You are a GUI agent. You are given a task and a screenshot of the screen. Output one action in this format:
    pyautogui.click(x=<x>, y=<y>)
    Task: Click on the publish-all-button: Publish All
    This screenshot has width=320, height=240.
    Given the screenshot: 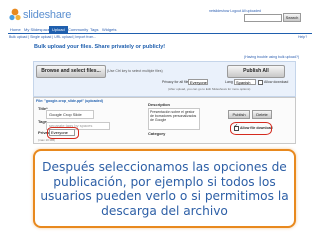 What is the action you would take?
    pyautogui.click(x=256, y=71)
    